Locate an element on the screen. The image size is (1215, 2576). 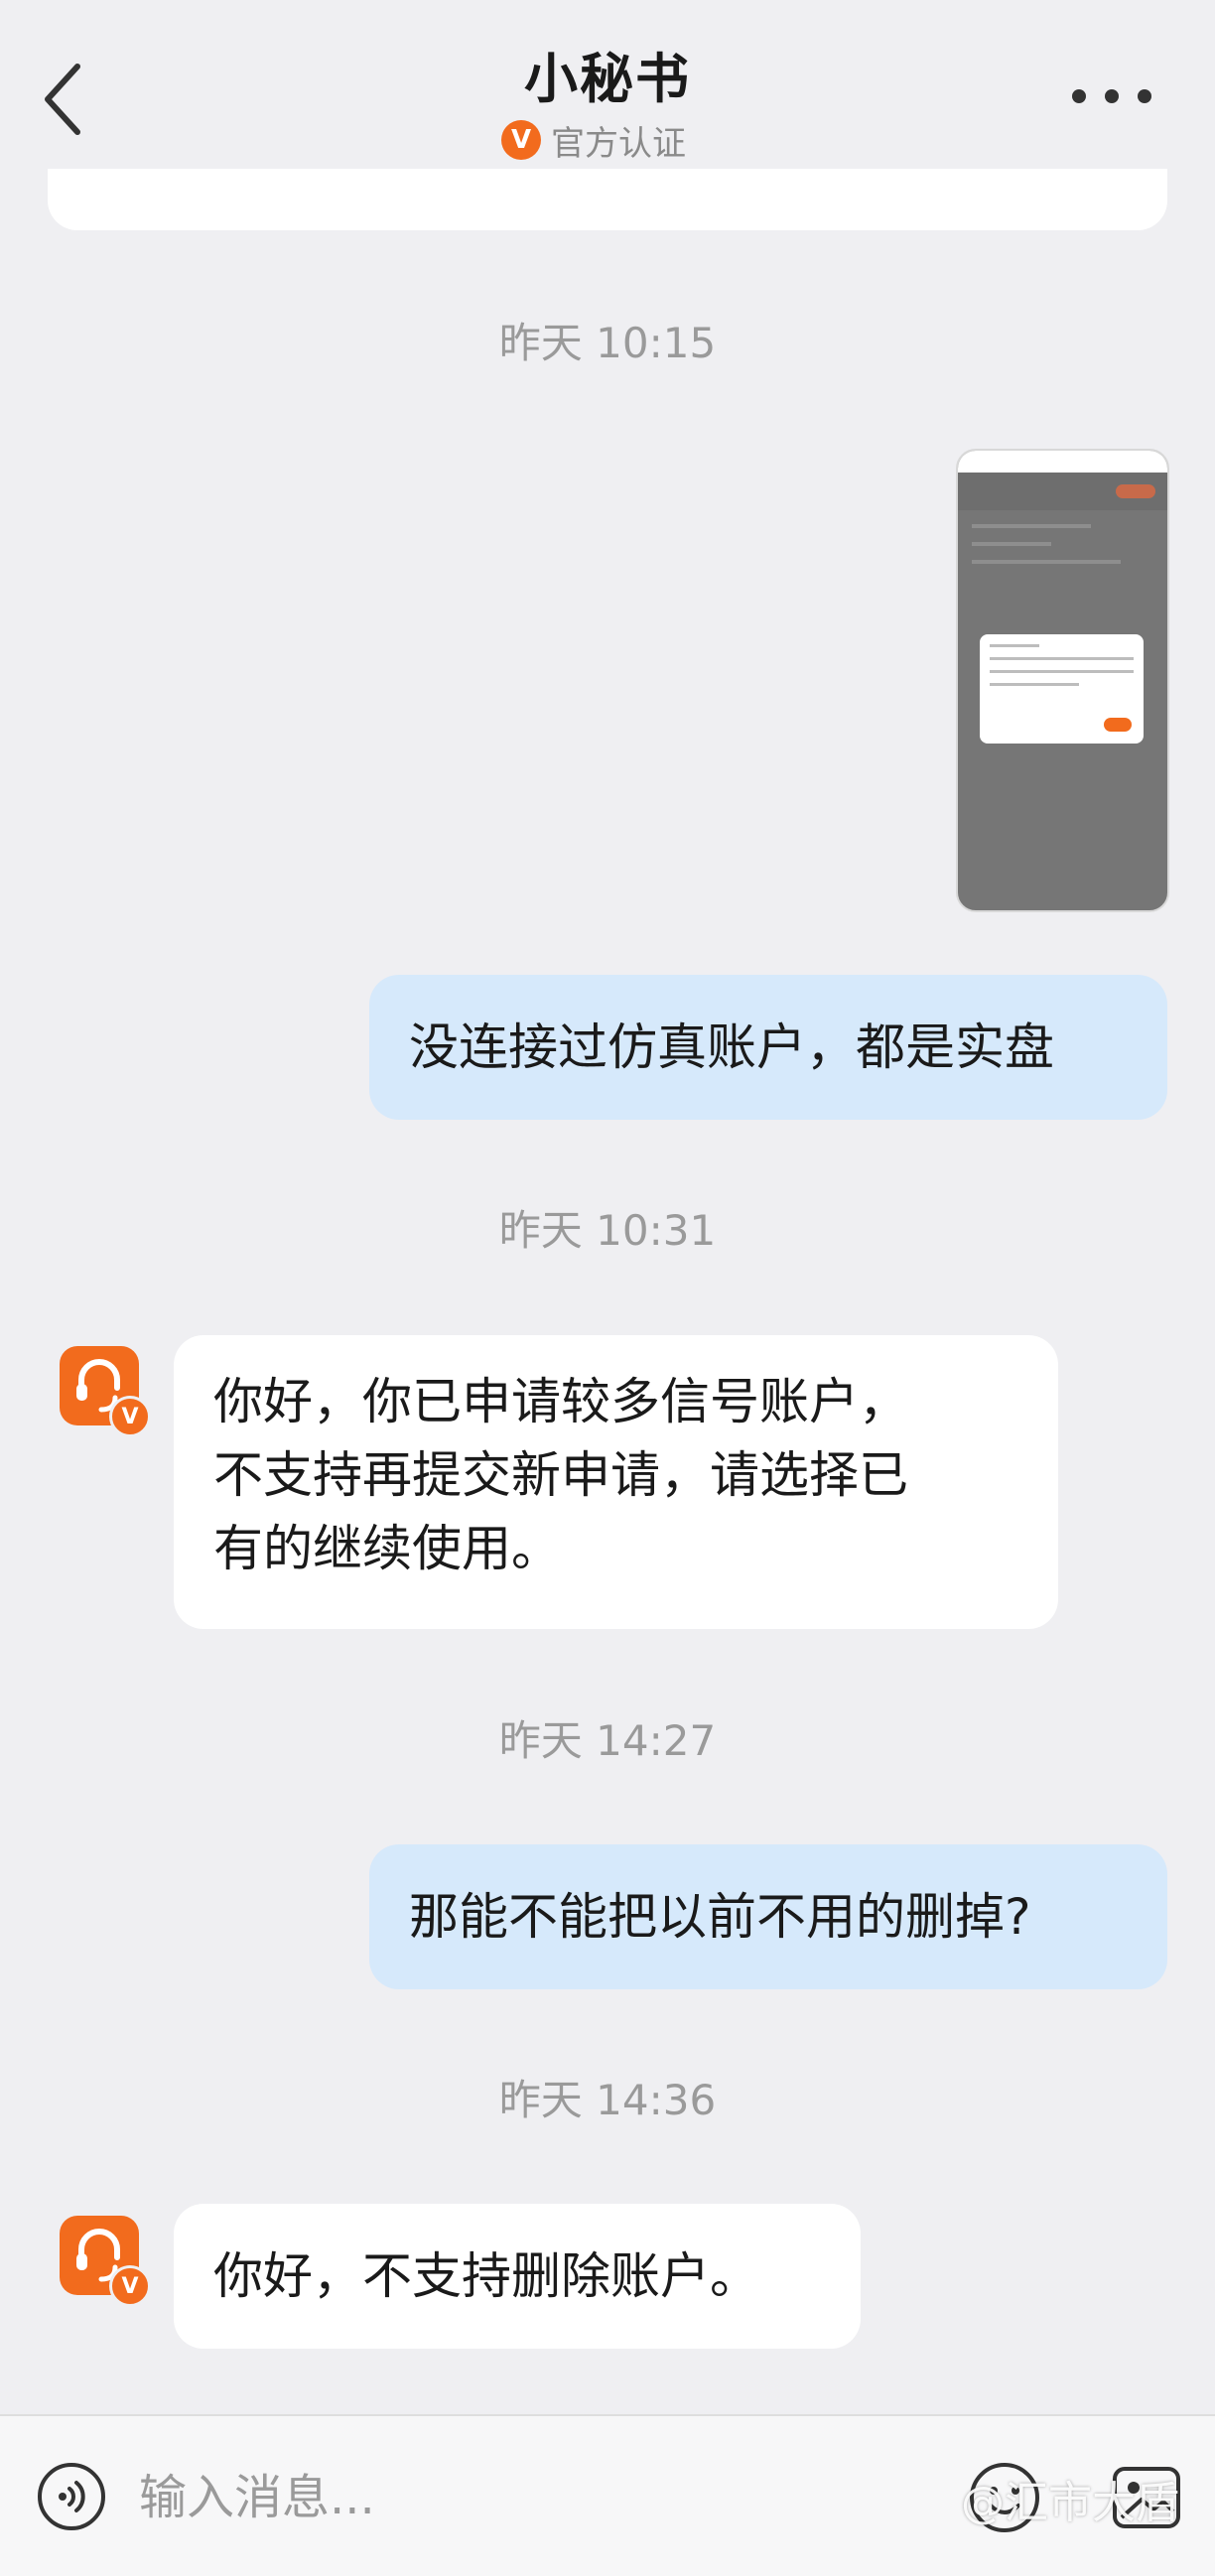
incoming-message-bubble: 你好，你已申请较多信号账户， 不支持再提交新申请，请选择已 有的继续使用。 is located at coordinates (616, 1482).